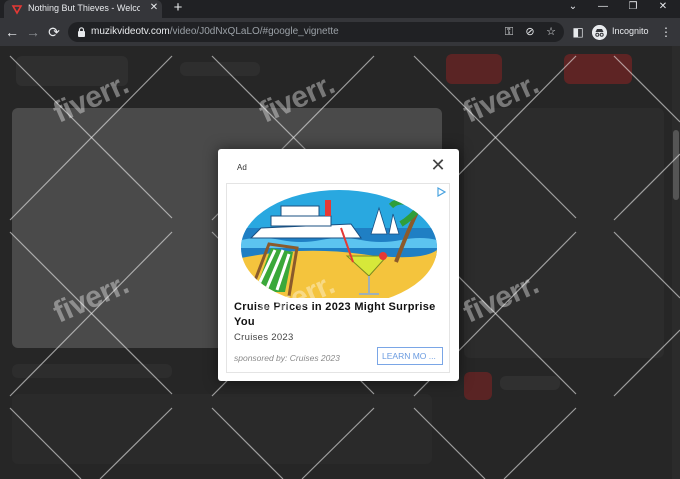 The width and height of the screenshot is (680, 479). Describe the element at coordinates (633, 7) in the screenshot. I see `restore-button: ❐` at that location.